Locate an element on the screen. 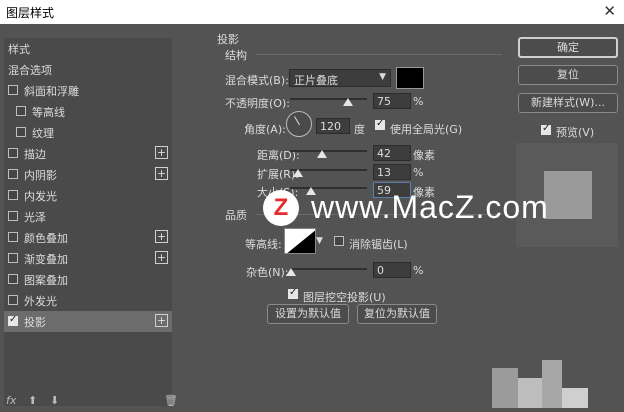  sidebar-item-texture: 纹理 is located at coordinates (88, 132).